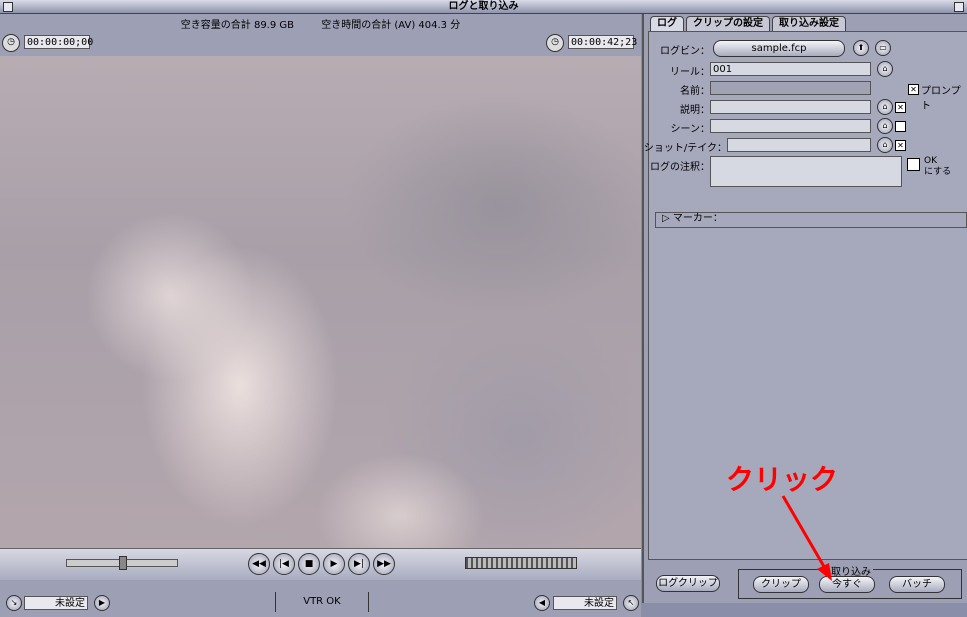  I want to click on vtr-status: VTR OK, so click(322, 602).